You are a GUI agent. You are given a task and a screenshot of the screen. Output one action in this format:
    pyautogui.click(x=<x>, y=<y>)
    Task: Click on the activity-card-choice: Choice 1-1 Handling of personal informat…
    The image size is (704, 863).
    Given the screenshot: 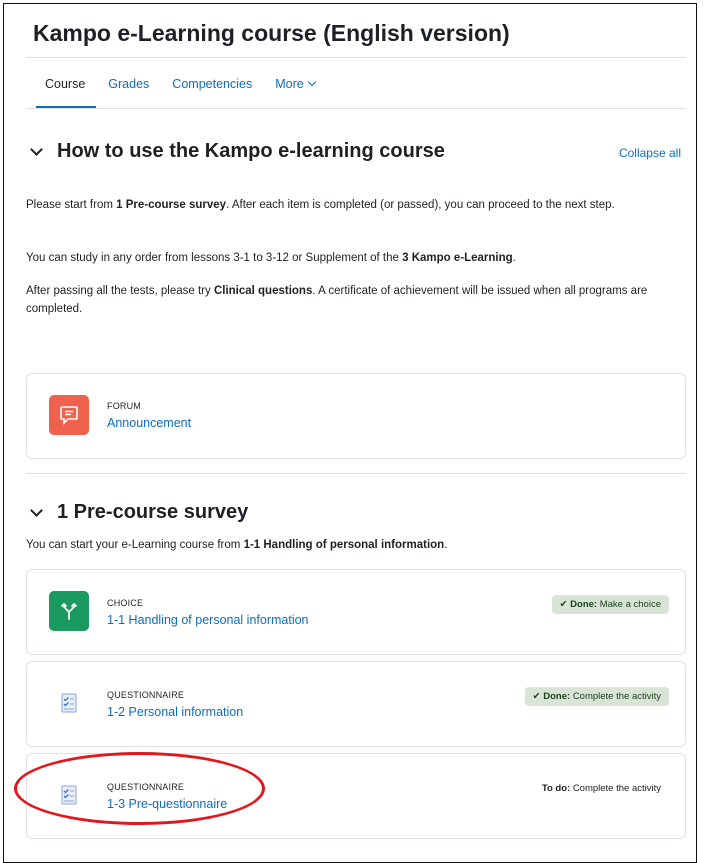 What is the action you would take?
    pyautogui.click(x=356, y=612)
    